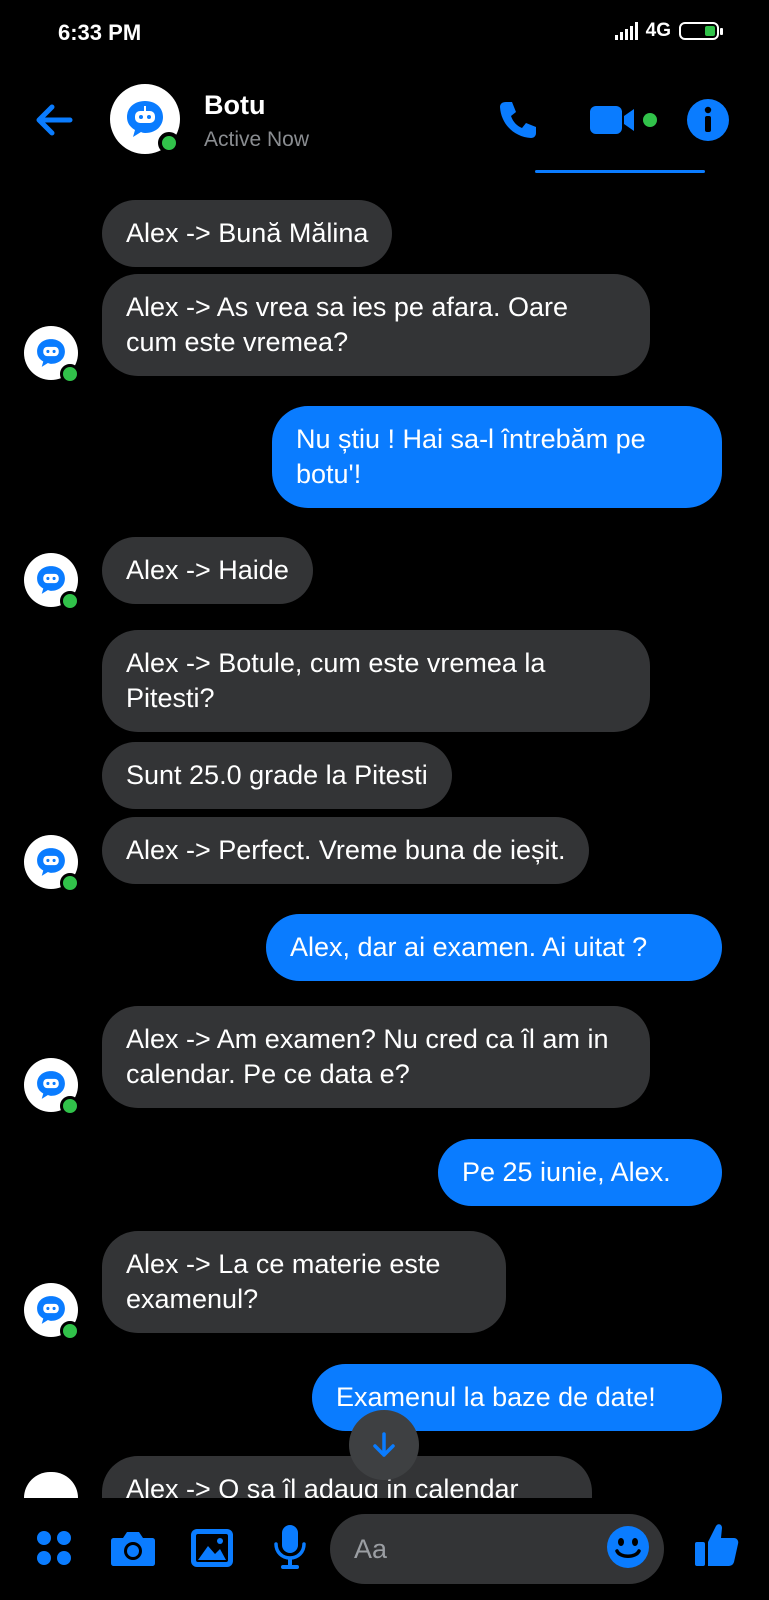 Image resolution: width=769 pixels, height=1600 pixels. I want to click on smiley-icon, so click(628, 1547).